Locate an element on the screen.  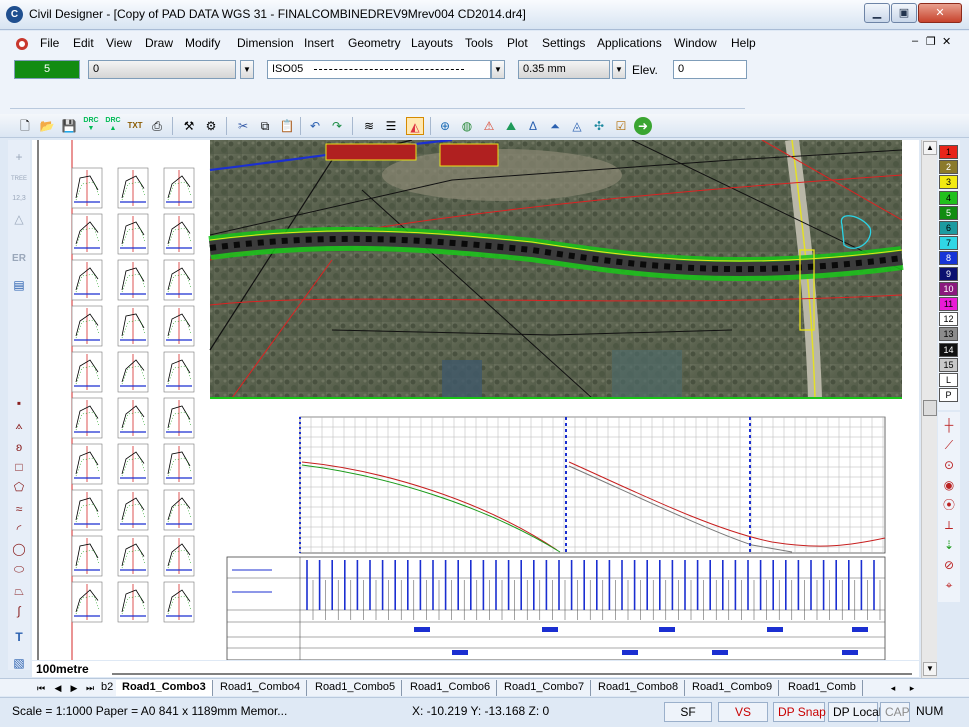
network-icon: ✣ is located at coordinates (599, 126).